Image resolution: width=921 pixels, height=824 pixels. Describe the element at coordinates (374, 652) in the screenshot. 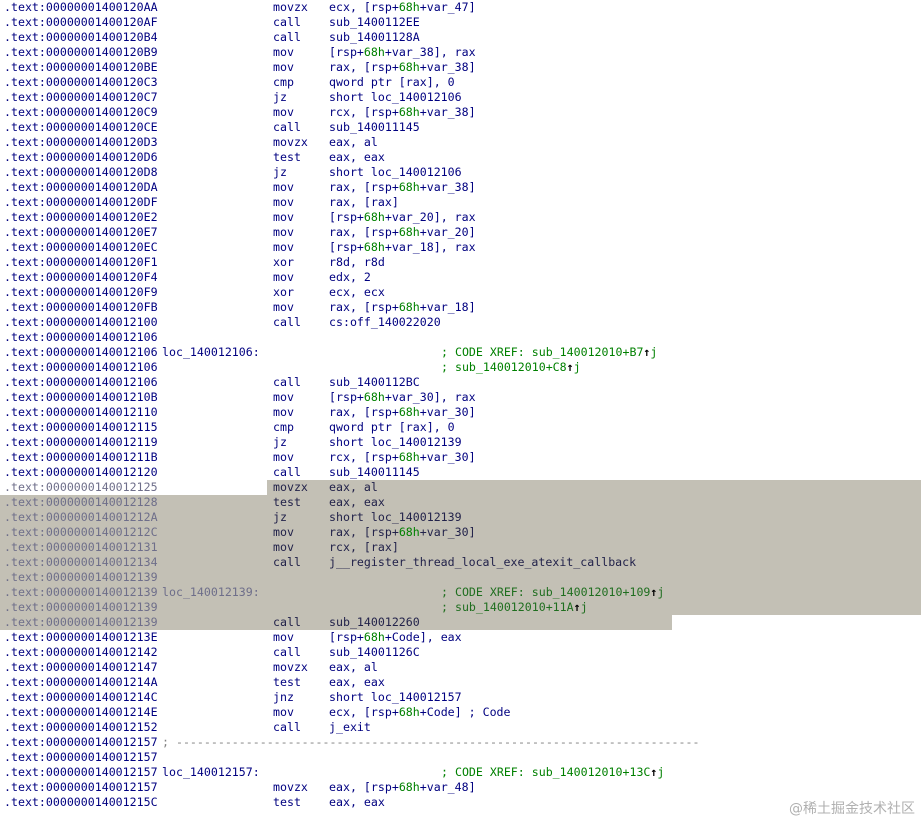

I see `operands: sub_14001126C` at that location.